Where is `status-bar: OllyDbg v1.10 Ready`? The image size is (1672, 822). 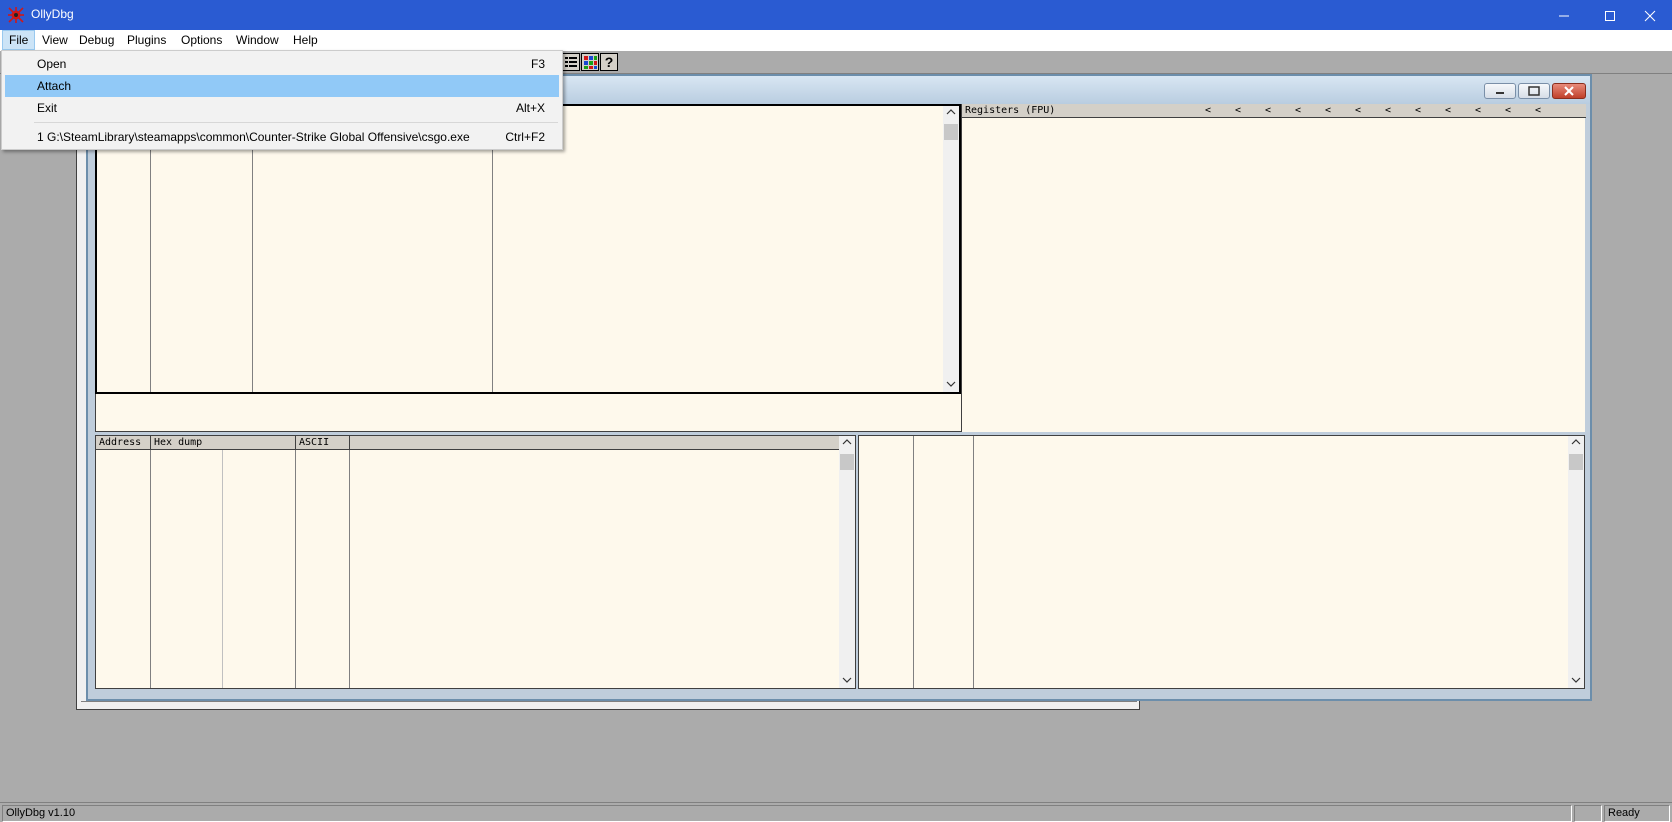 status-bar: OllyDbg v1.10 Ready is located at coordinates (836, 812).